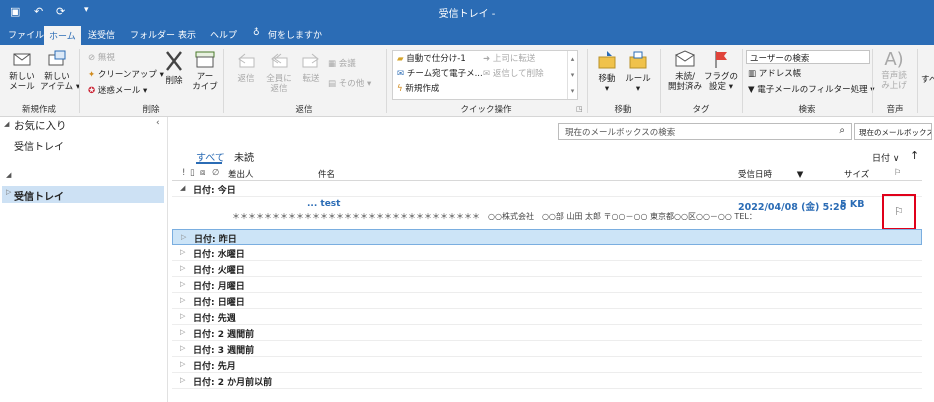 The image size is (934, 402). Describe the element at coordinates (192, 173) in the screenshot. I see `icon-column-icon: ▯` at that location.